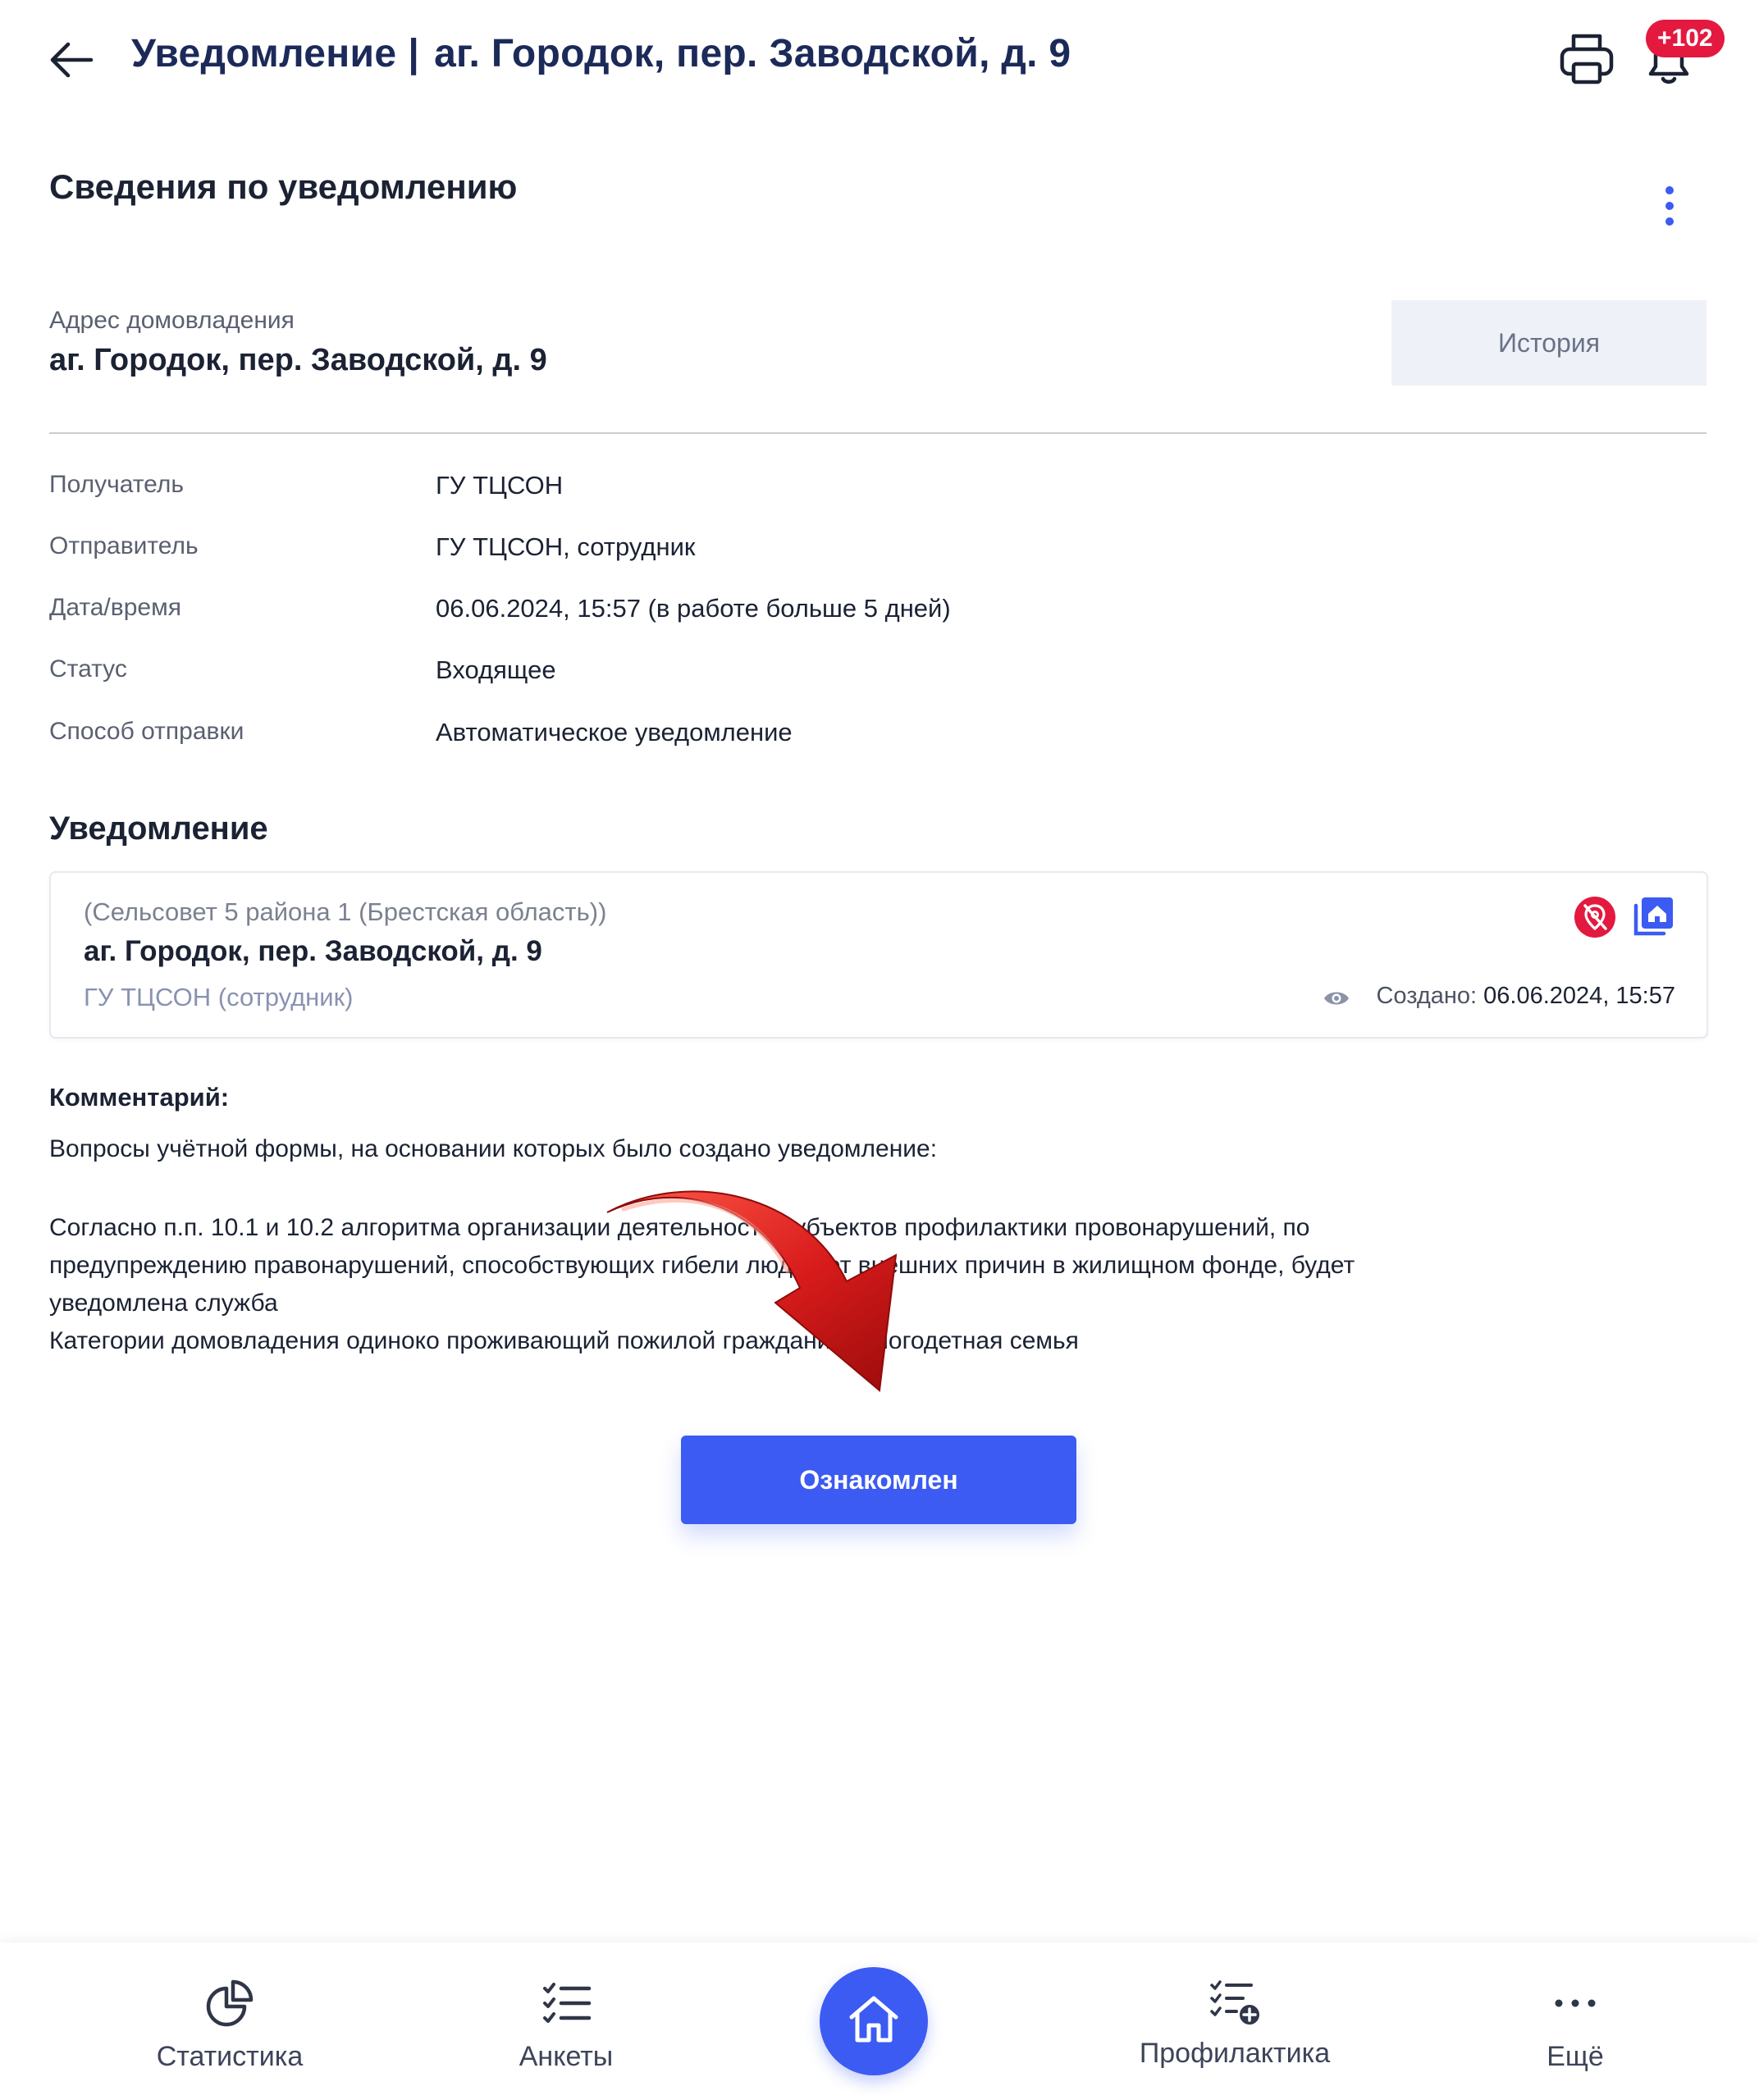 The height and width of the screenshot is (2100, 1759). Describe the element at coordinates (1548, 343) in the screenshot. I see `history-button: История` at that location.